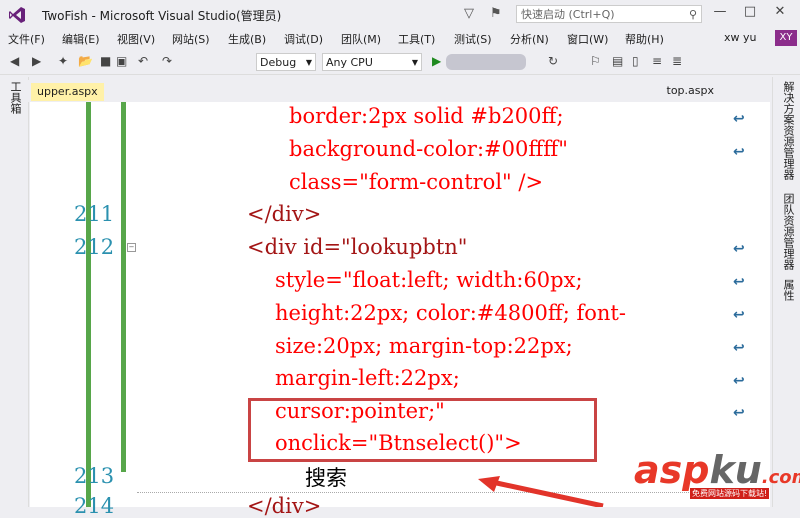  Describe the element at coordinates (247, 39) in the screenshot. I see `menu-build: 生成(B)` at that location.